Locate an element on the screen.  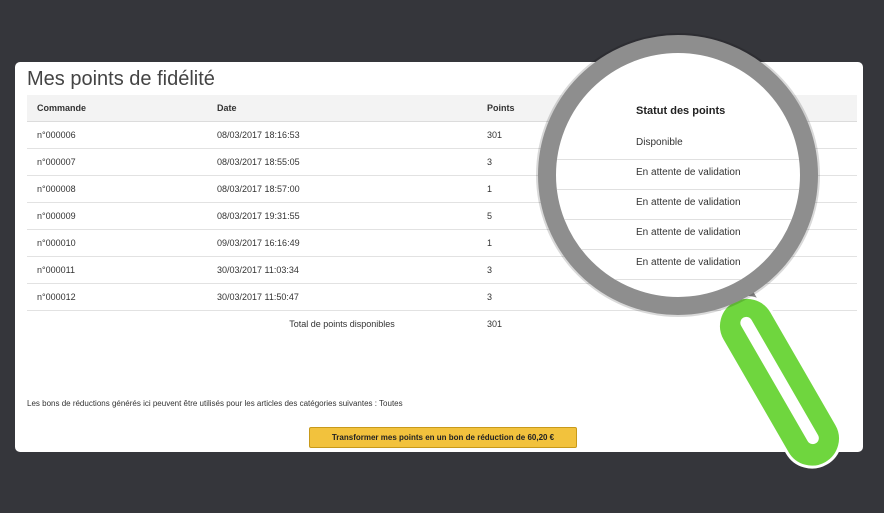
order-date: 30/03/2017 11:03:34 is located at coordinates (342, 270).